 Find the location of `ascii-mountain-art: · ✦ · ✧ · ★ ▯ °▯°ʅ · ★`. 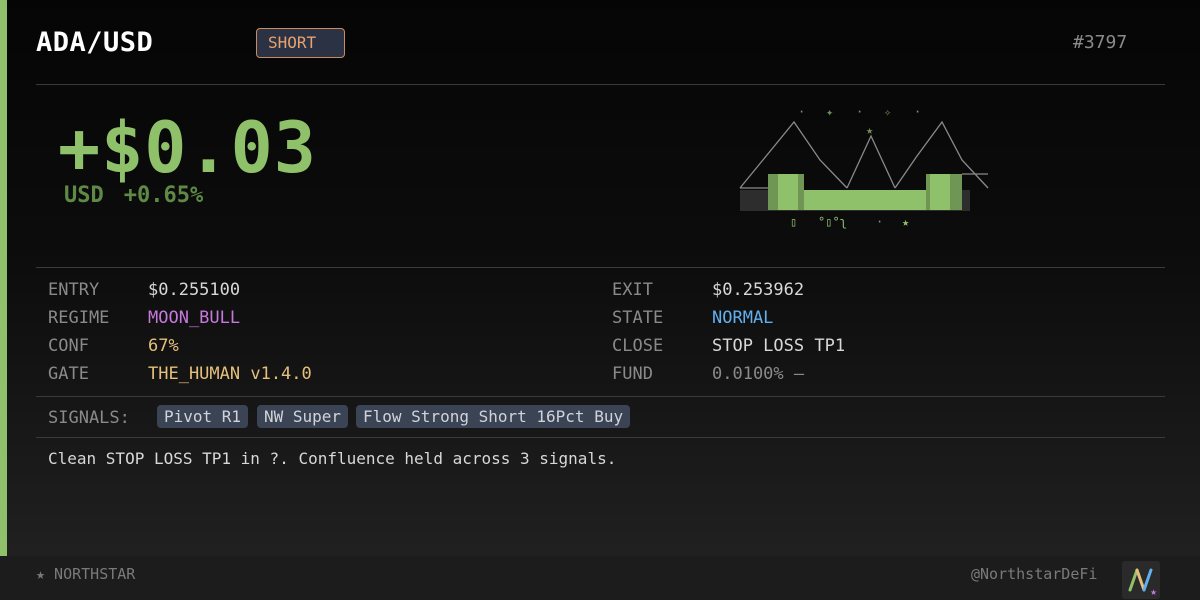

ascii-mountain-art: · ✦ · ✧ · ★ ▯ °▯°ʅ · ★ is located at coordinates (864, 167).